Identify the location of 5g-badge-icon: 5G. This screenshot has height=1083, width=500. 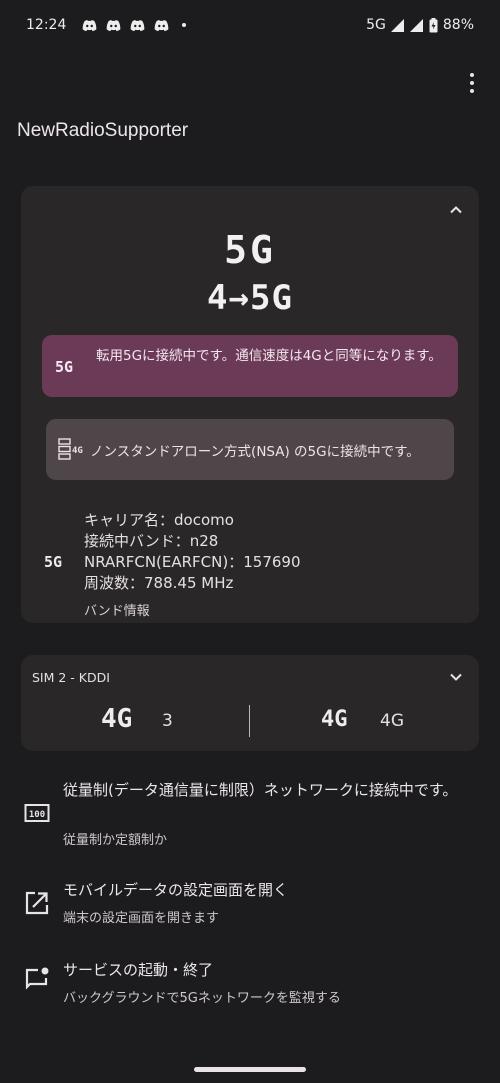
(64, 367).